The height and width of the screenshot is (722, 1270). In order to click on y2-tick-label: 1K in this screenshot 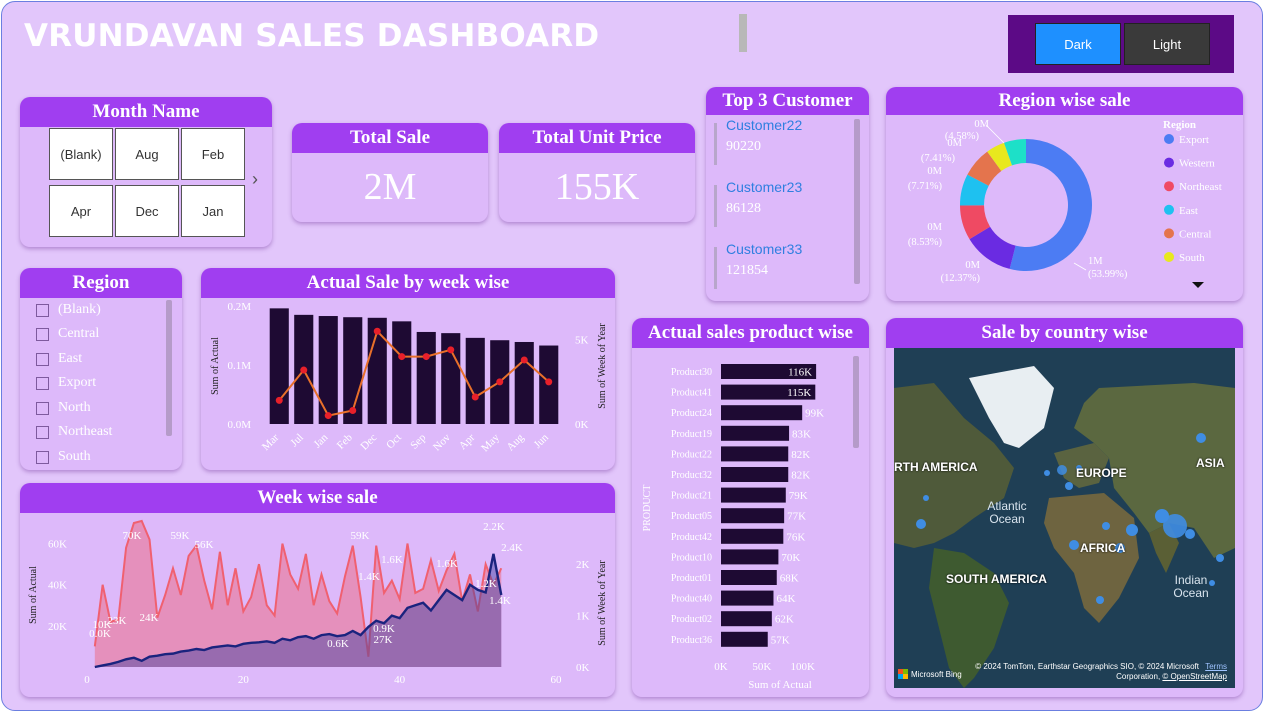, I will do `click(583, 617)`.